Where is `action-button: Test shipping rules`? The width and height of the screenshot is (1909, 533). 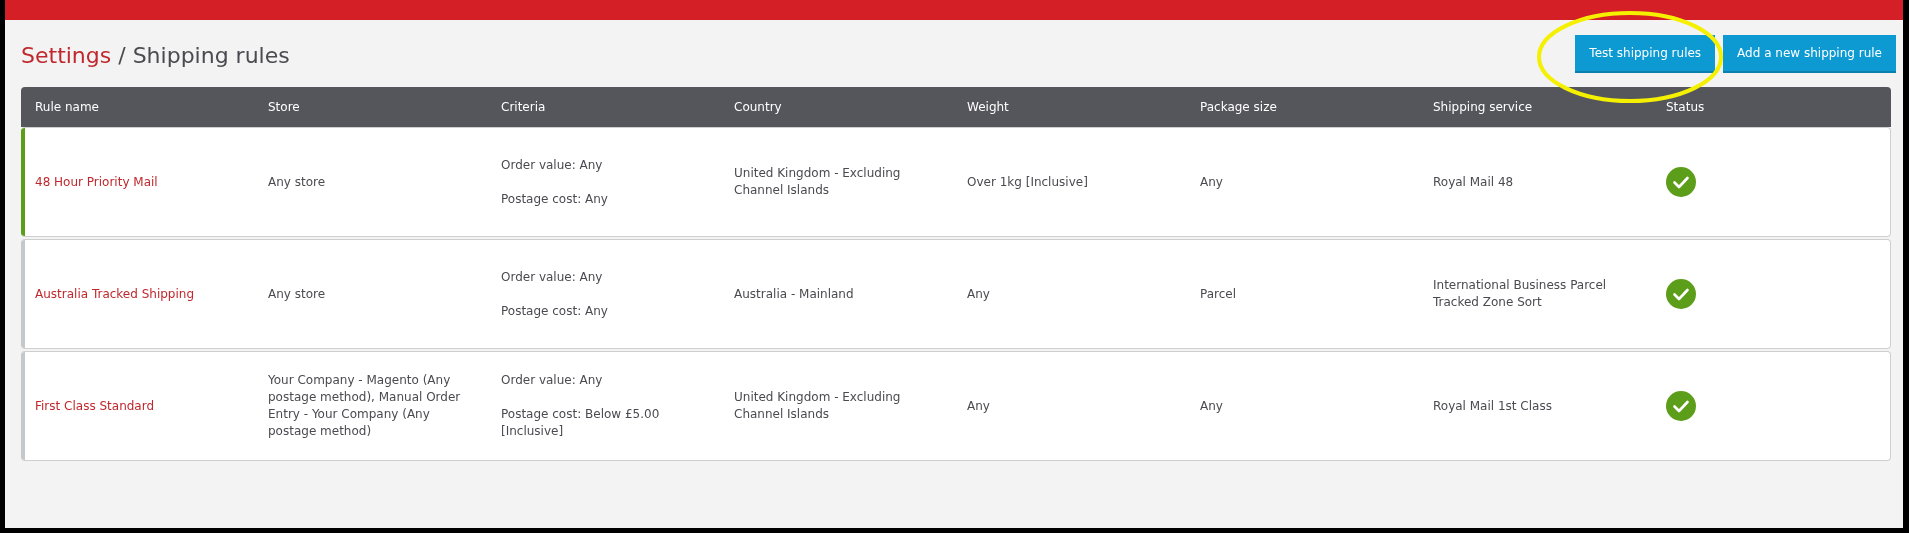
action-button: Test shipping rules is located at coordinates (1645, 53).